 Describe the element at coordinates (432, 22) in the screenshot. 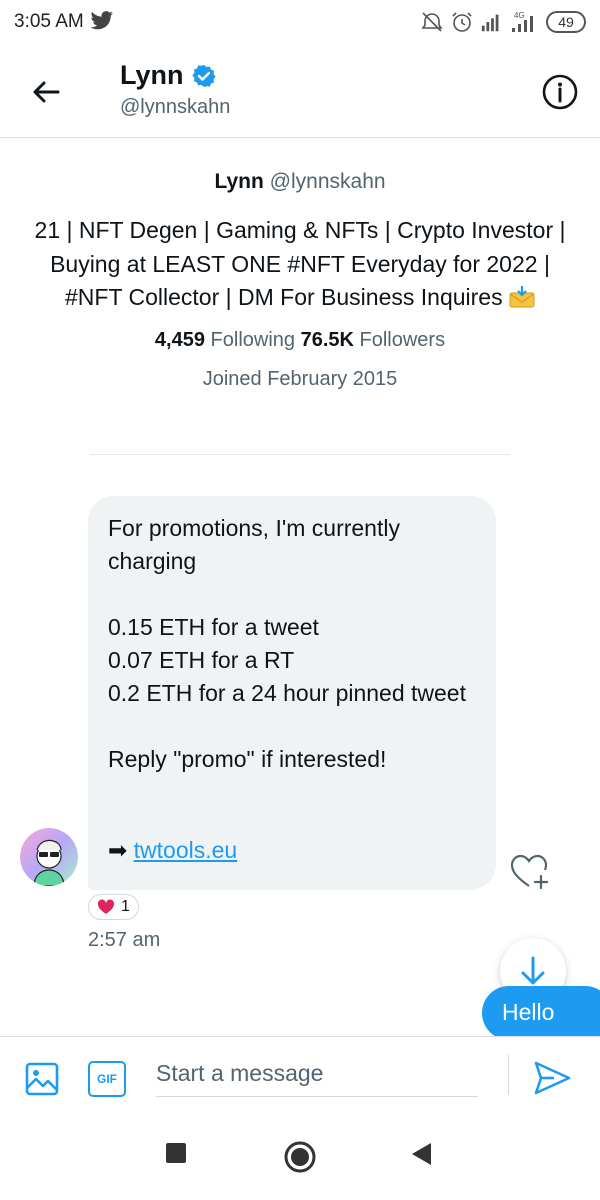

I see `alarm-off-icon` at that location.